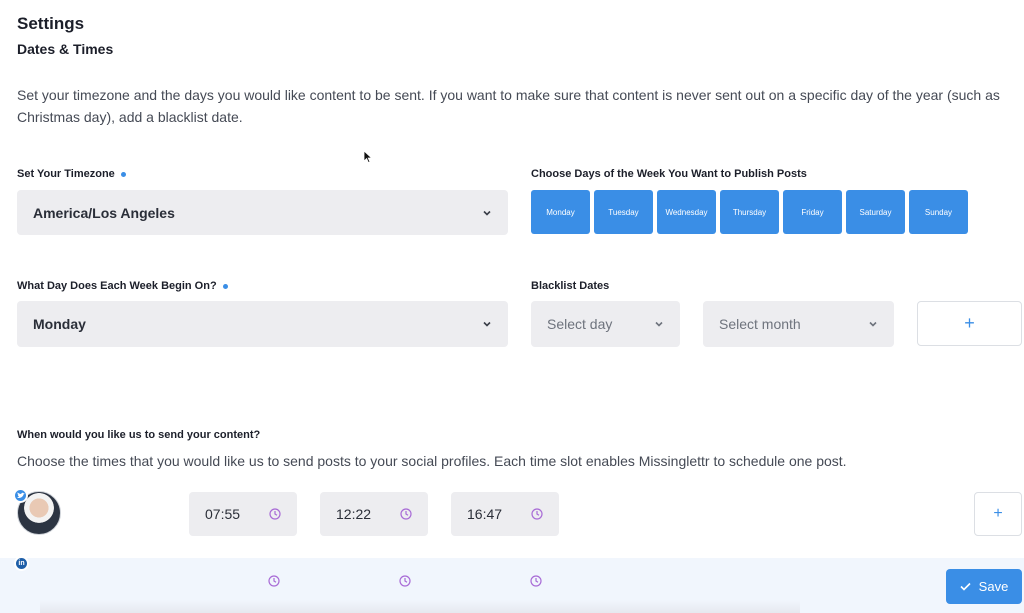 This screenshot has height=613, width=1024. I want to click on blacklist-day-select: Select day, so click(605, 324).